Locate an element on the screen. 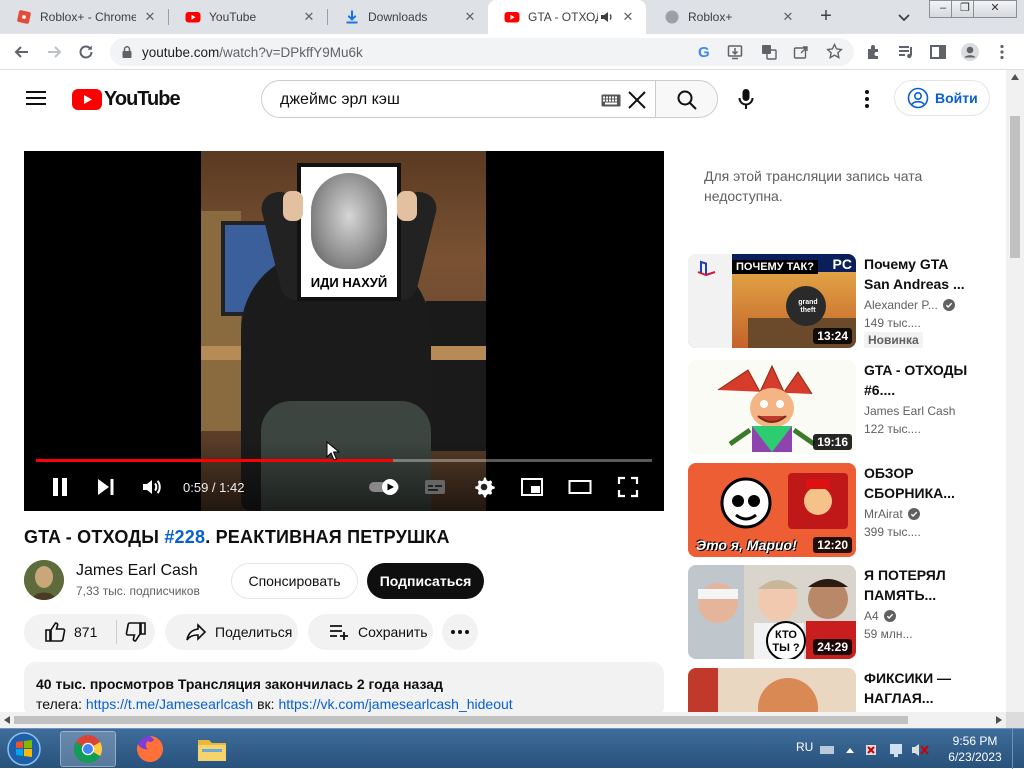 The width and height of the screenshot is (1024, 769). volume-icon is located at coordinates (152, 487).